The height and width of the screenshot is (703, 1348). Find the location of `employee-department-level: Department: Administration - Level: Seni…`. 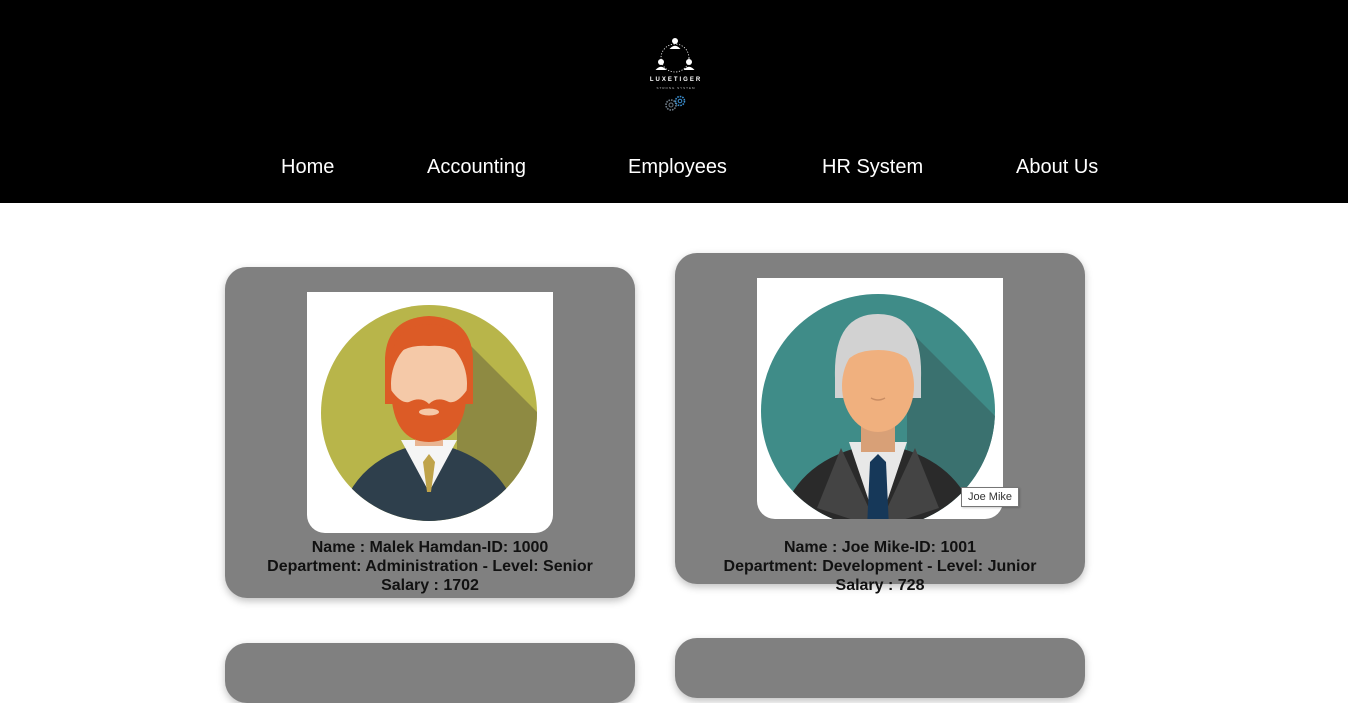

employee-department-level: Department: Administration - Level: Seni… is located at coordinates (430, 566).